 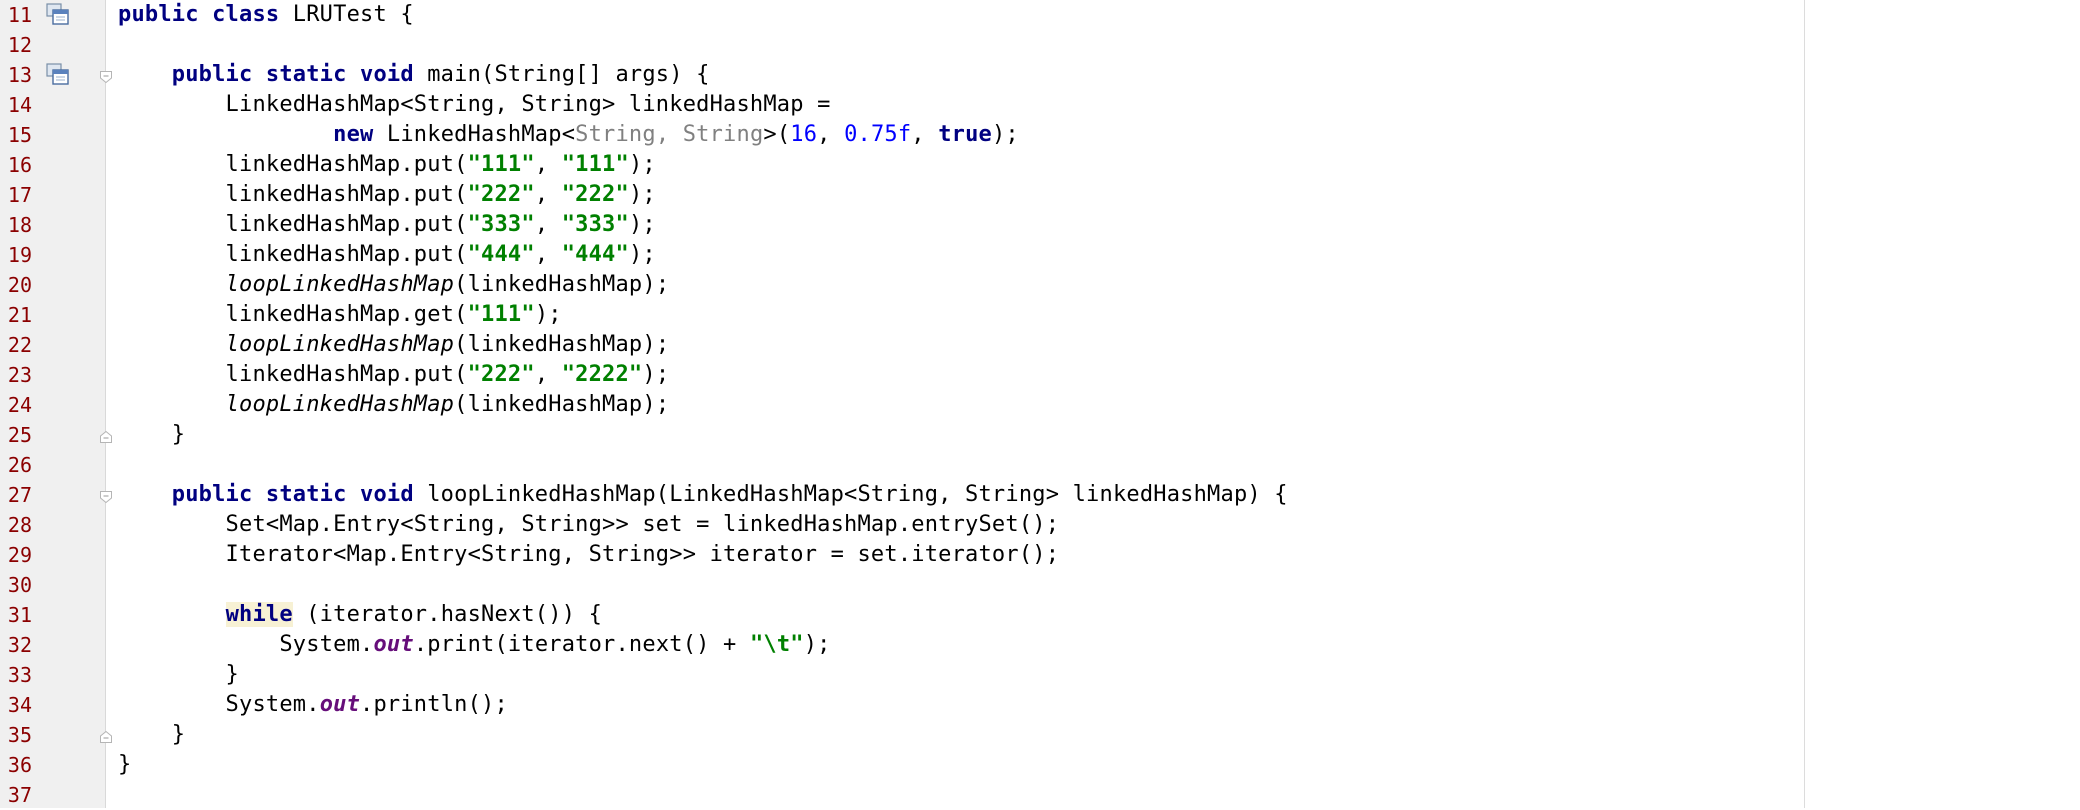 What do you see at coordinates (474, 134) in the screenshot?
I see `code-token: LinkedHashMap<` at bounding box center [474, 134].